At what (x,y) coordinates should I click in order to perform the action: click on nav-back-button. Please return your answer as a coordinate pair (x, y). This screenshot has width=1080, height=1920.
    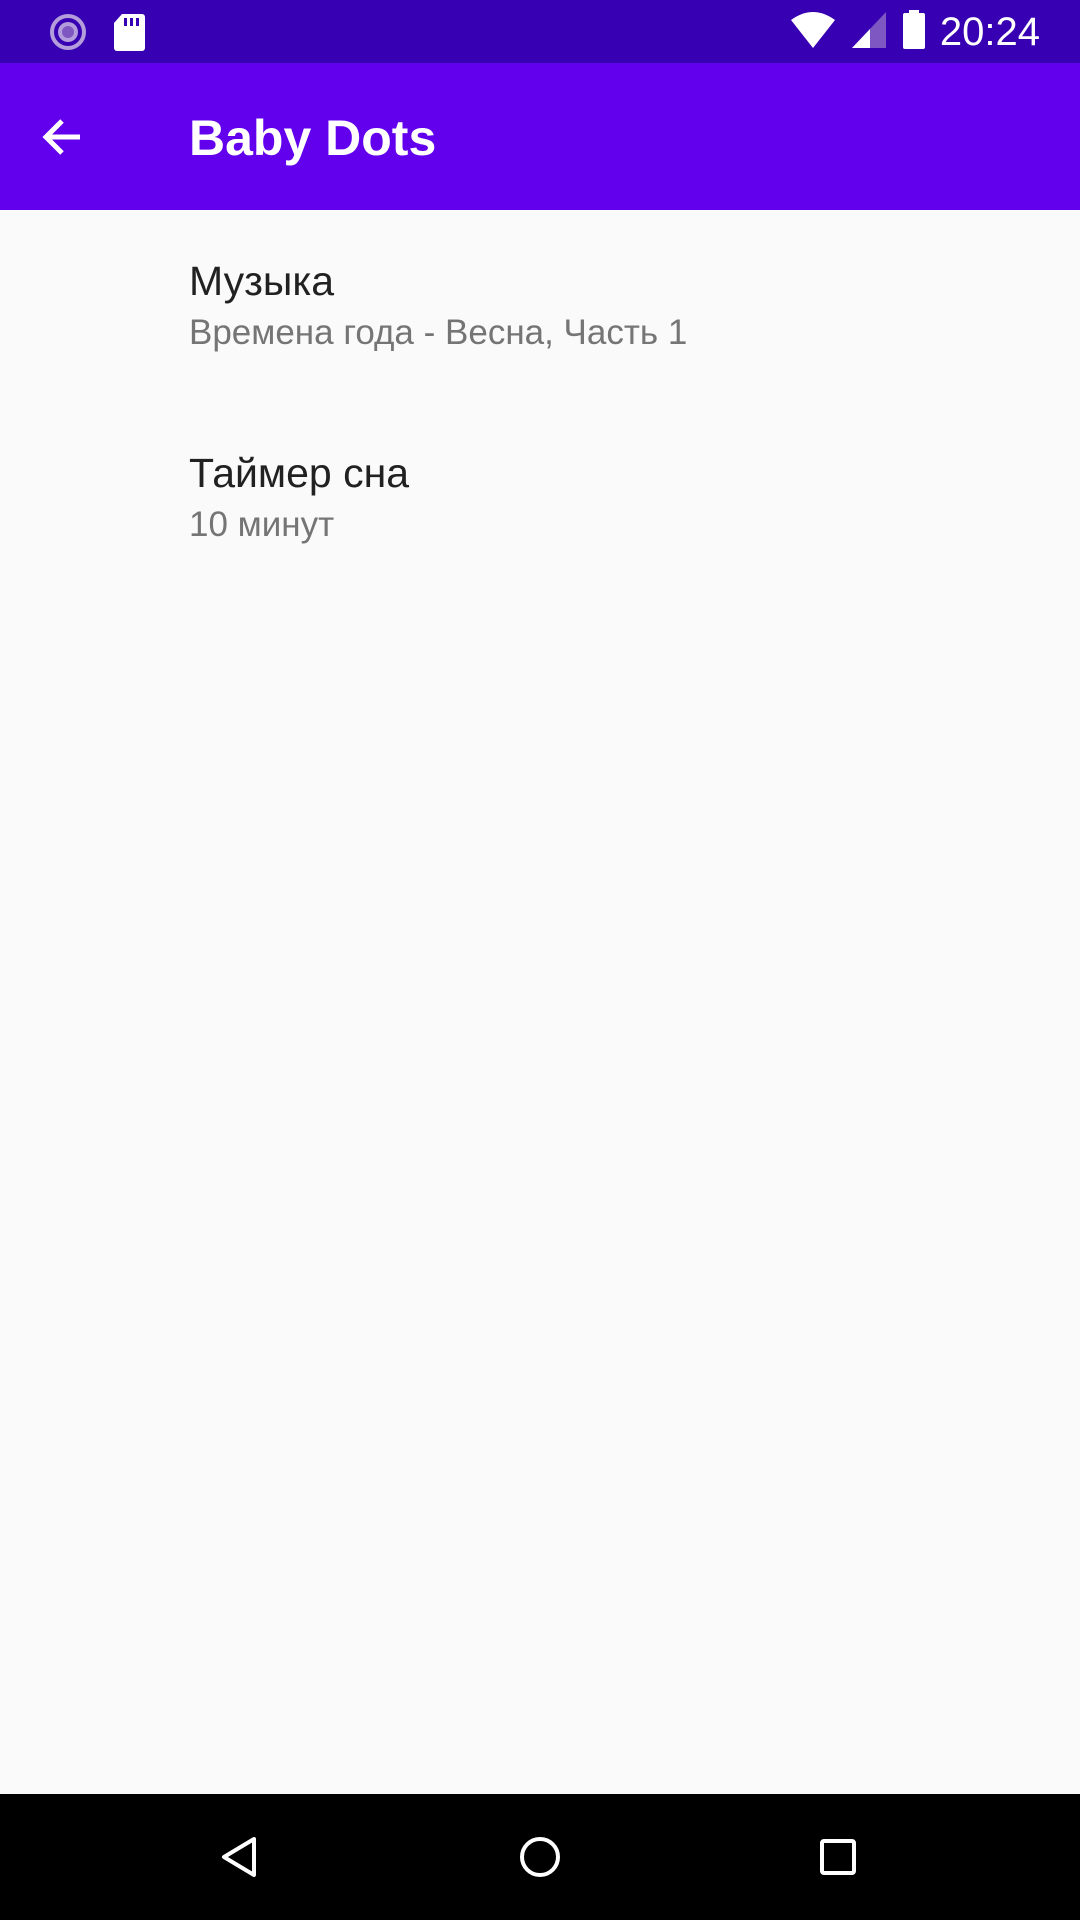
    Looking at the image, I should click on (240, 1857).